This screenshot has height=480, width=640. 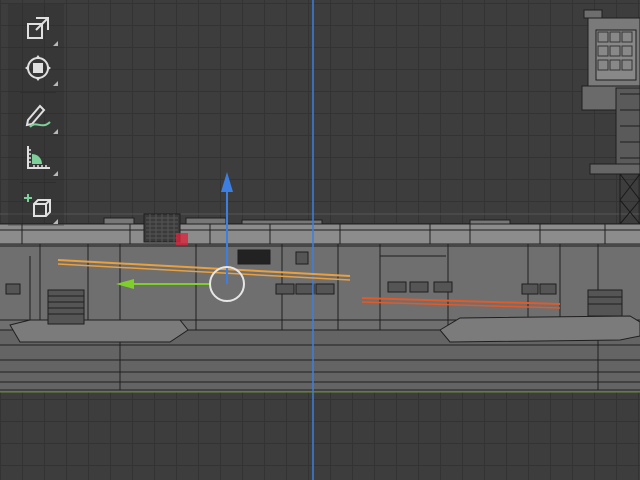 I want to click on annotate-icon, so click(x=38, y=116).